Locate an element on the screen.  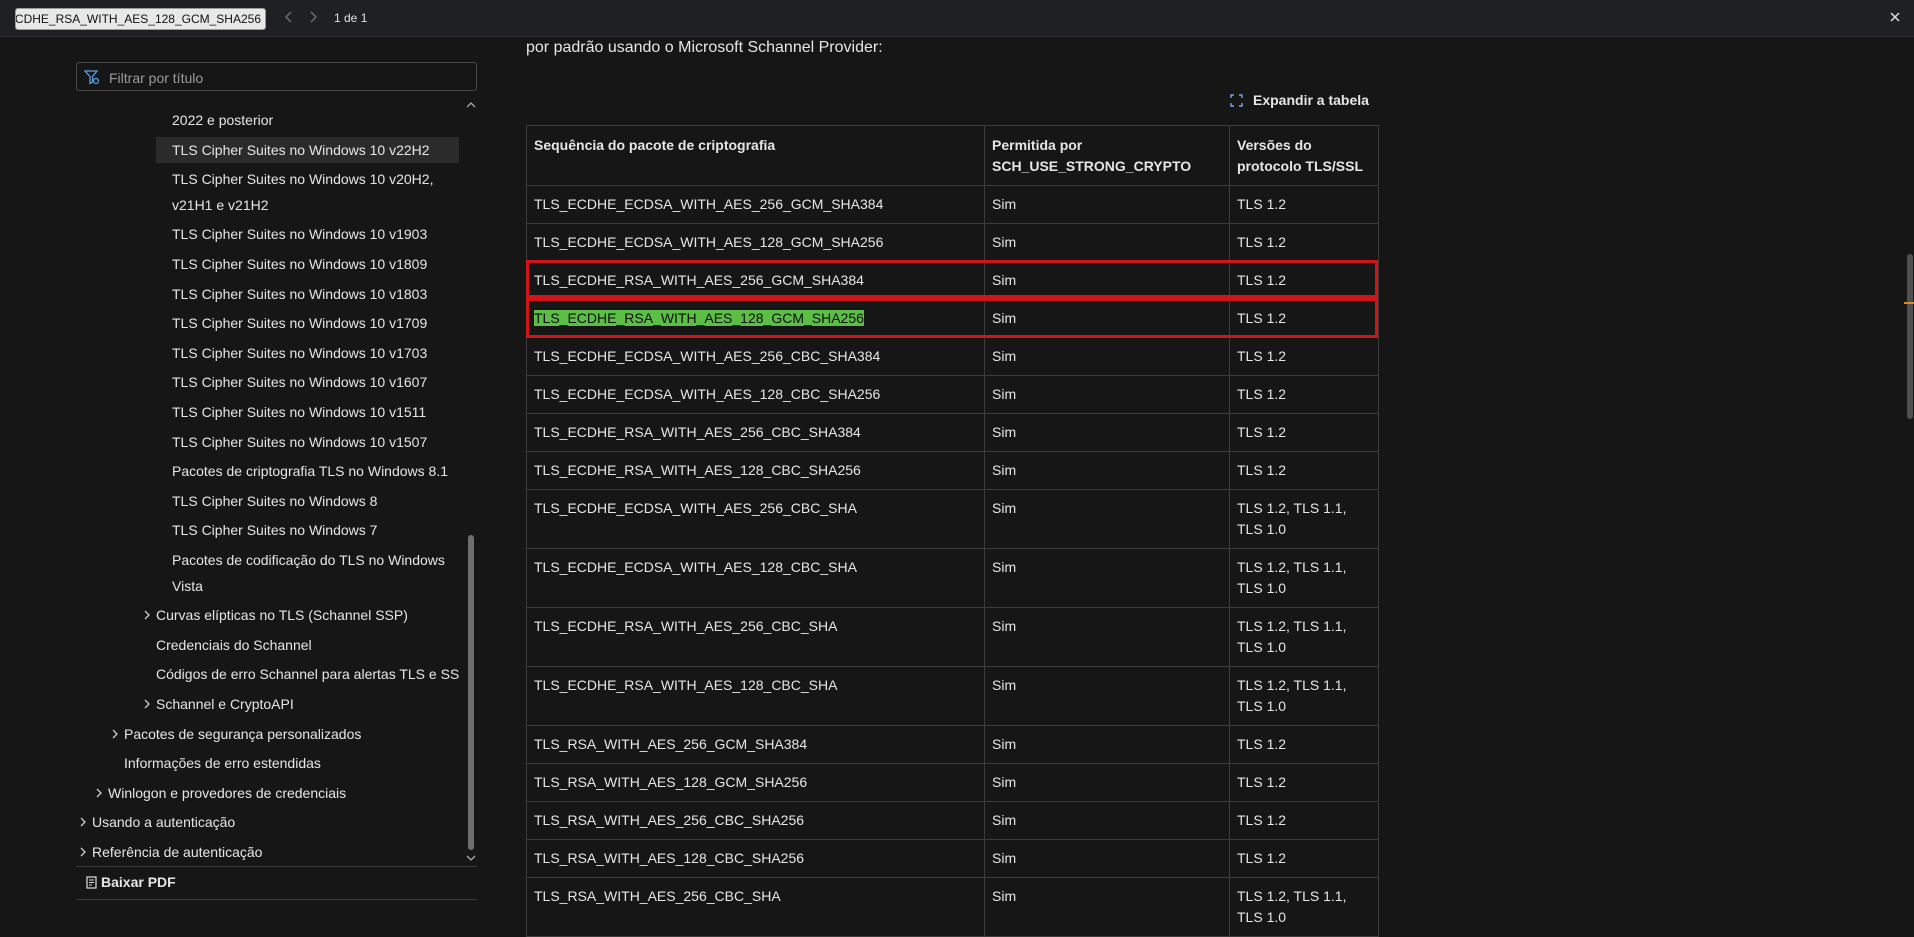
cipher-suite-cell: TLS_ECDHE_ECDSA_WITH_AES_256_CBC_SHA384 is located at coordinates (755, 356).